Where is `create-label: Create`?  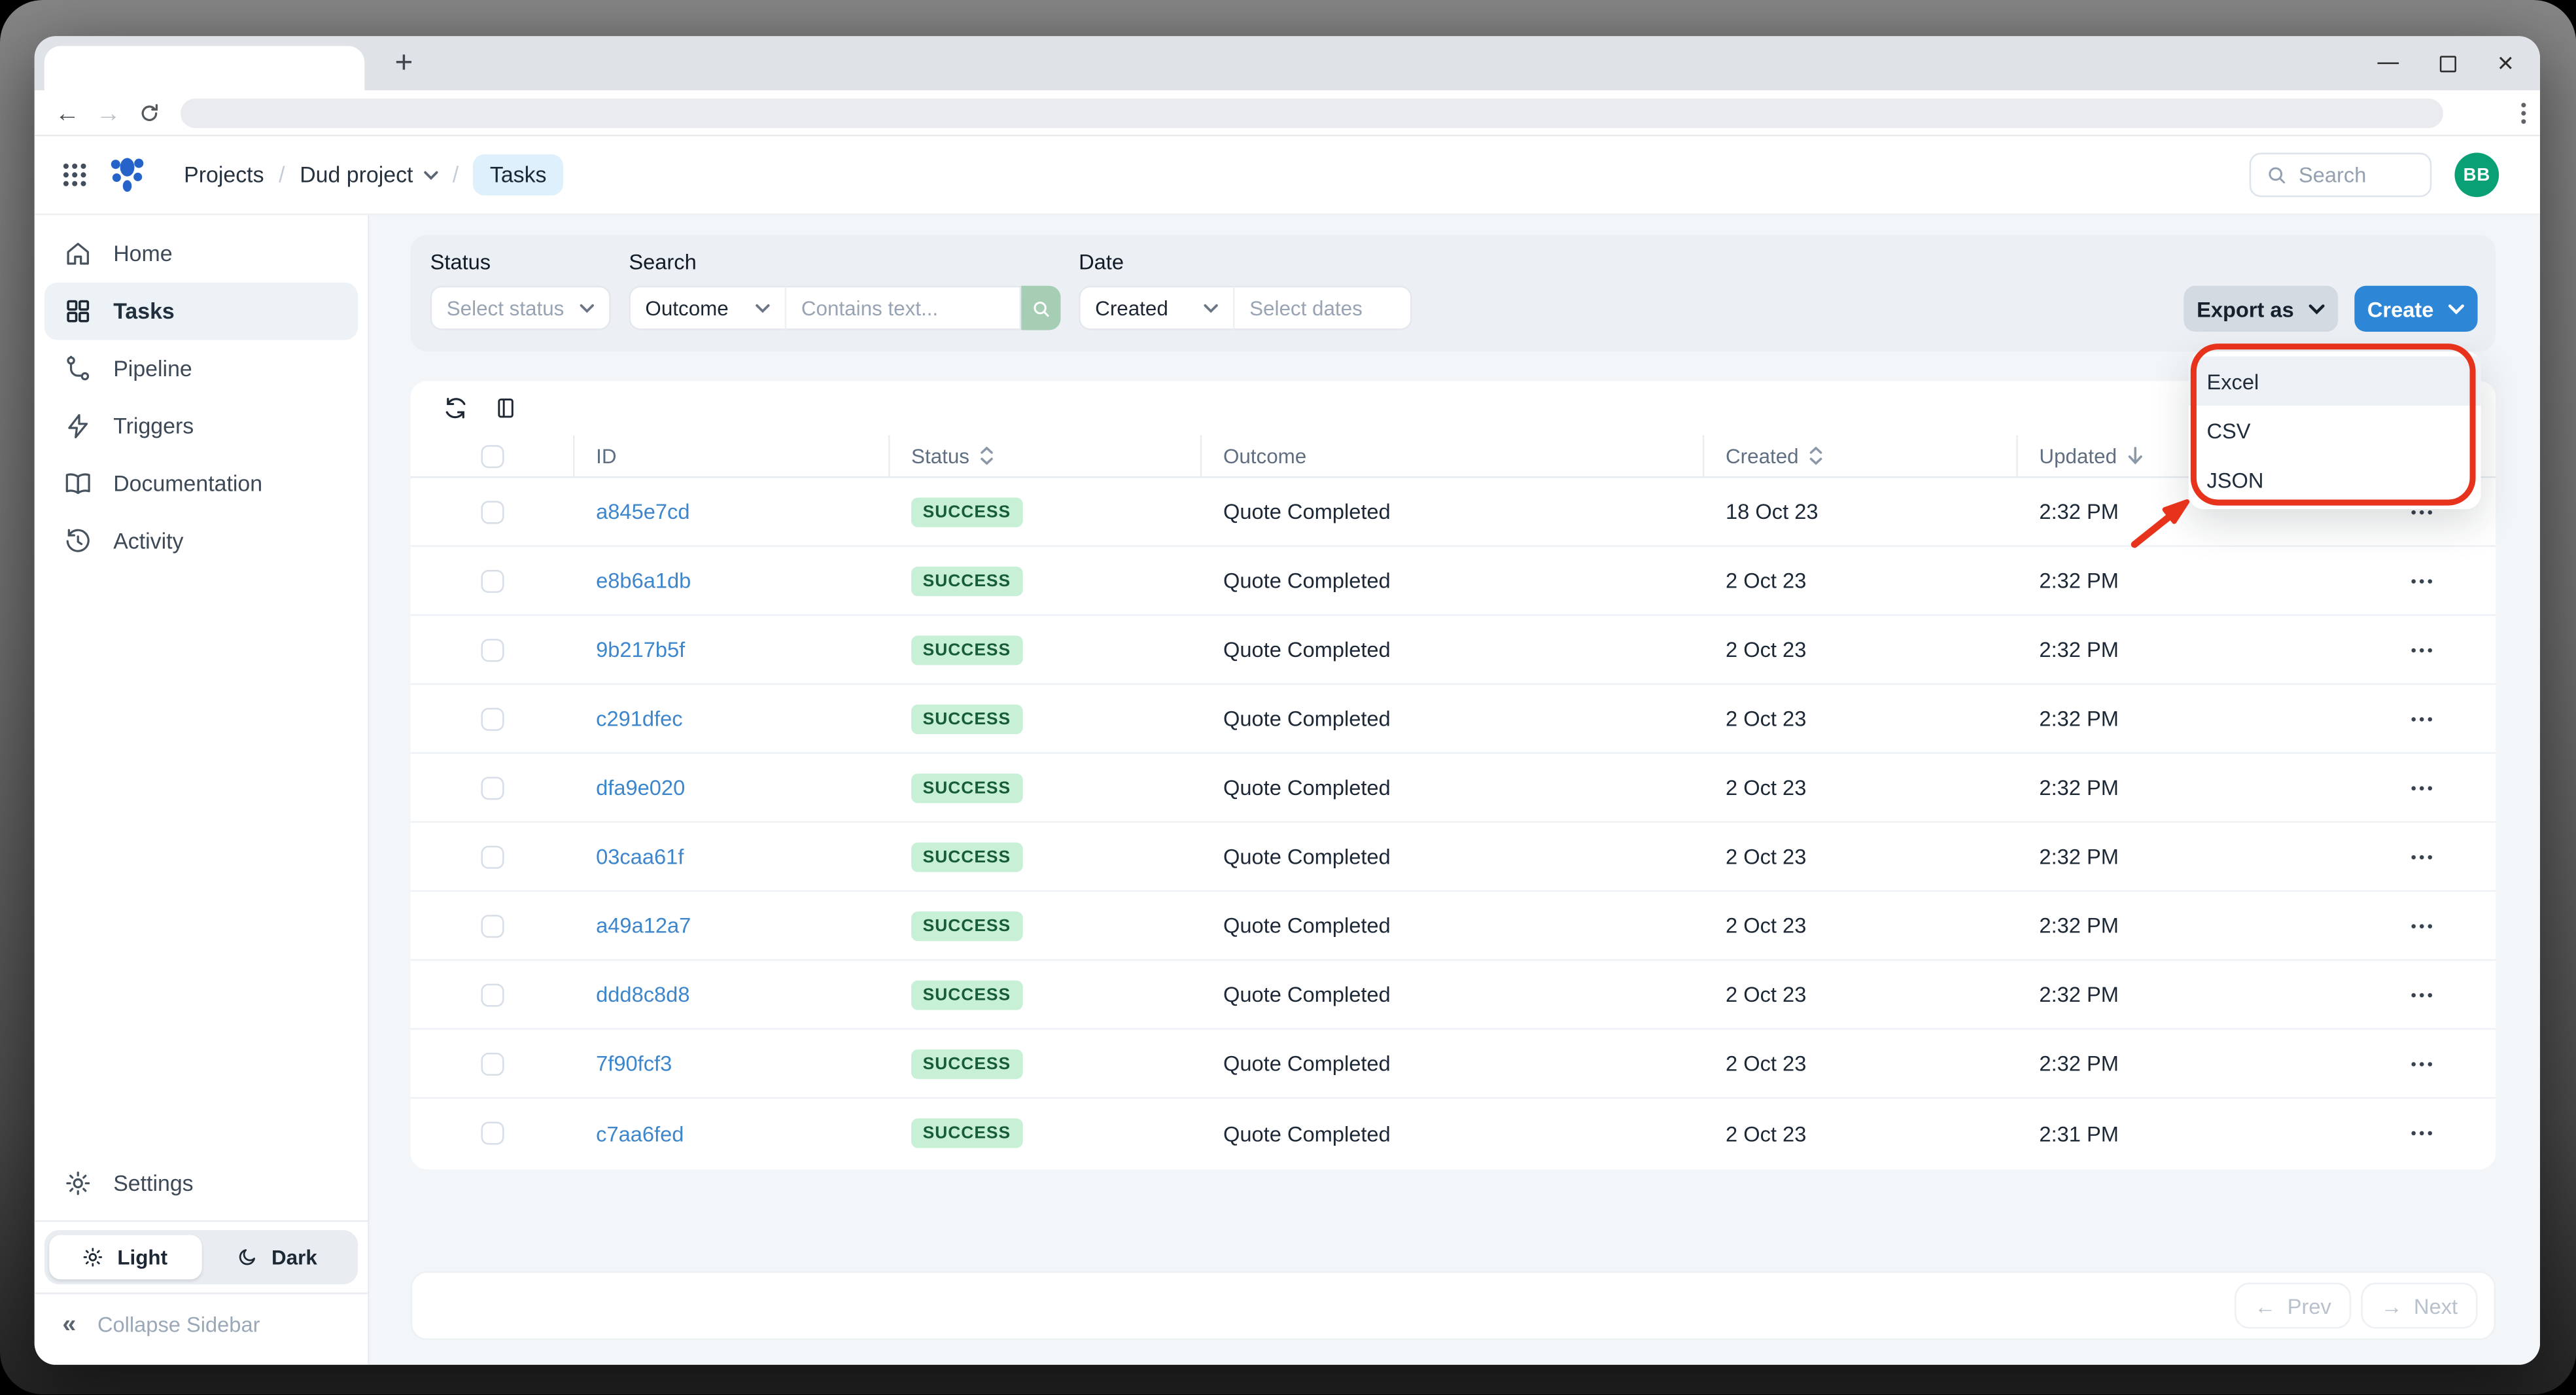
create-label: Create is located at coordinates (2400, 308).